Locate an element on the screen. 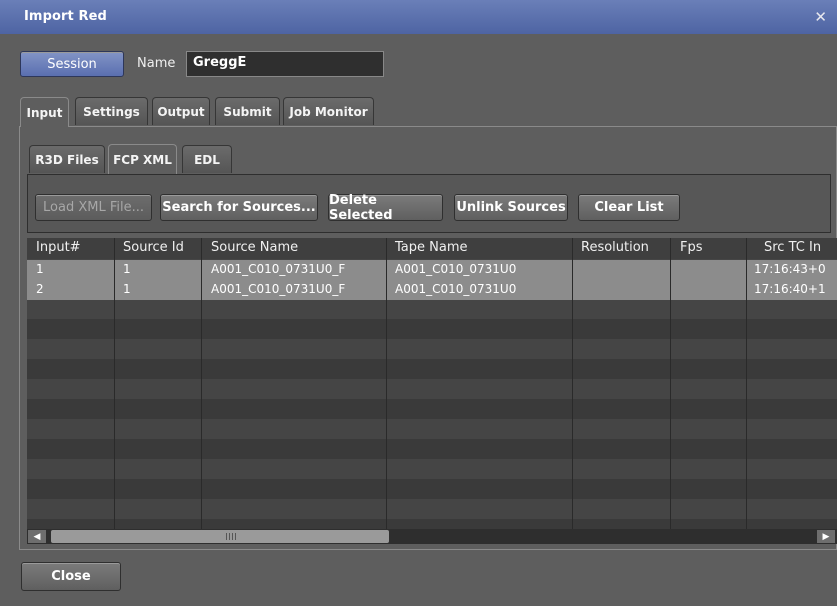 This screenshot has width=837, height=606. scrollbar-grip is located at coordinates (232, 536).